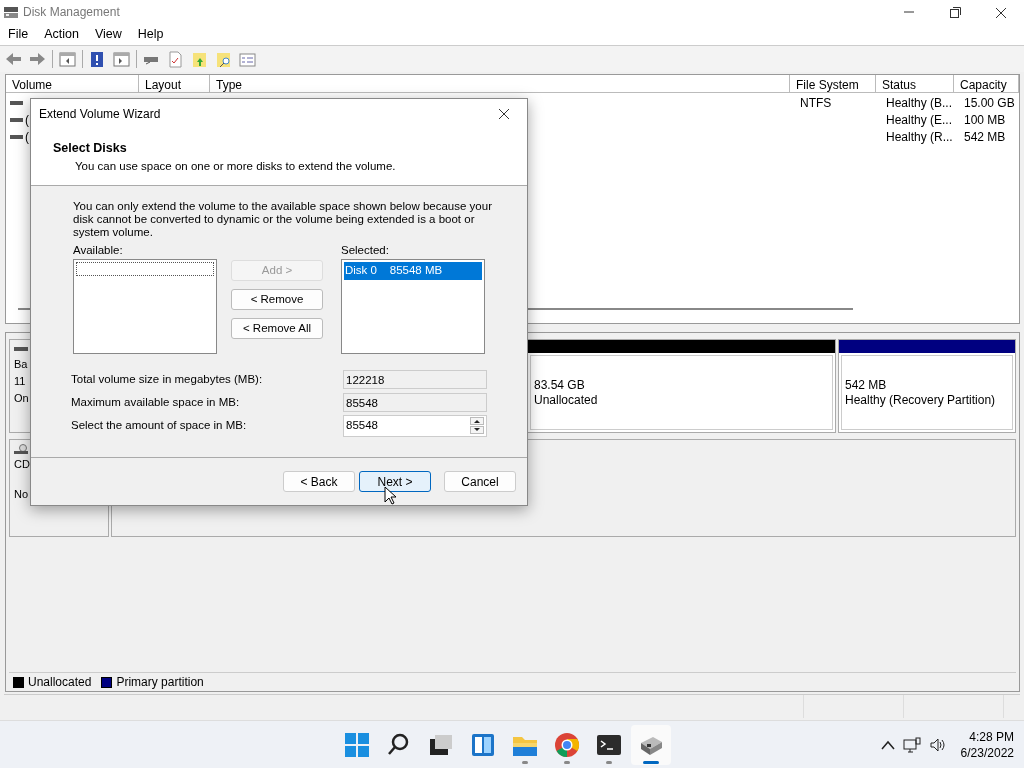  What do you see at coordinates (937, 744) in the screenshot?
I see `volume-icon` at bounding box center [937, 744].